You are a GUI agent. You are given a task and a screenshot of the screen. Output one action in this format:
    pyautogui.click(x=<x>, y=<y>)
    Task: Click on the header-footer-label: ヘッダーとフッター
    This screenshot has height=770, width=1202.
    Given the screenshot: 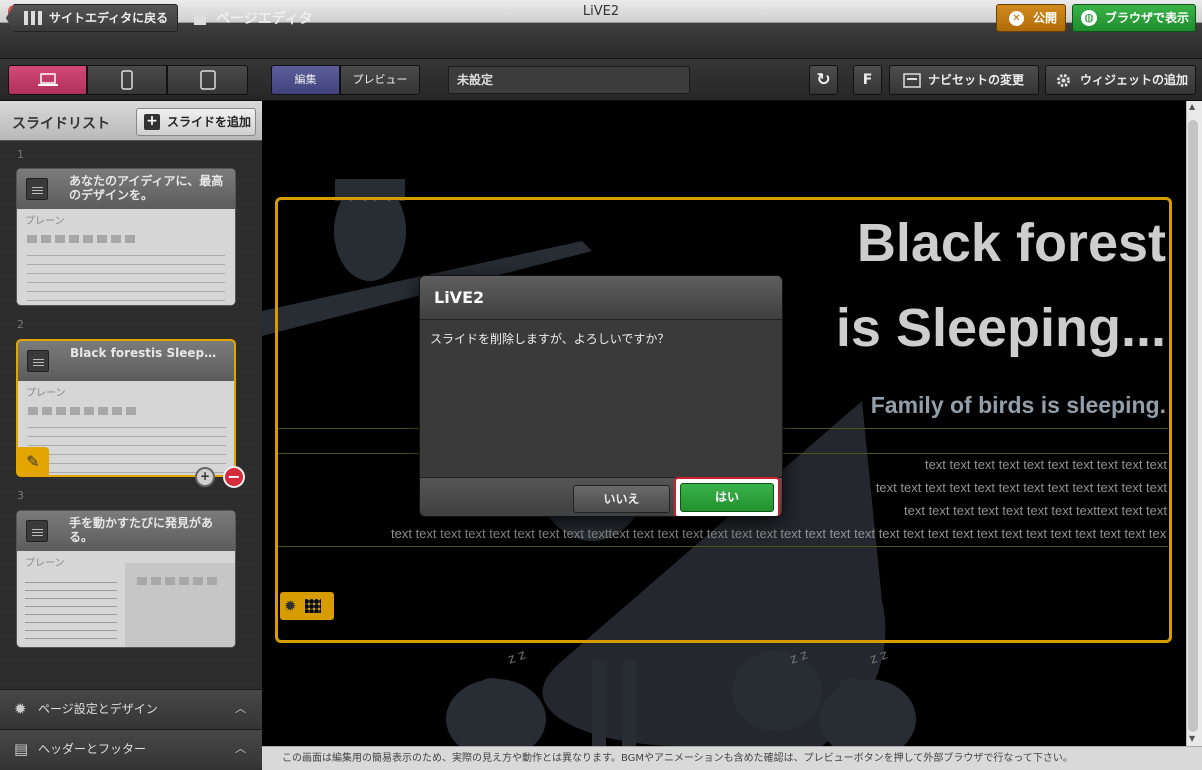 What is the action you would take?
    pyautogui.click(x=92, y=749)
    